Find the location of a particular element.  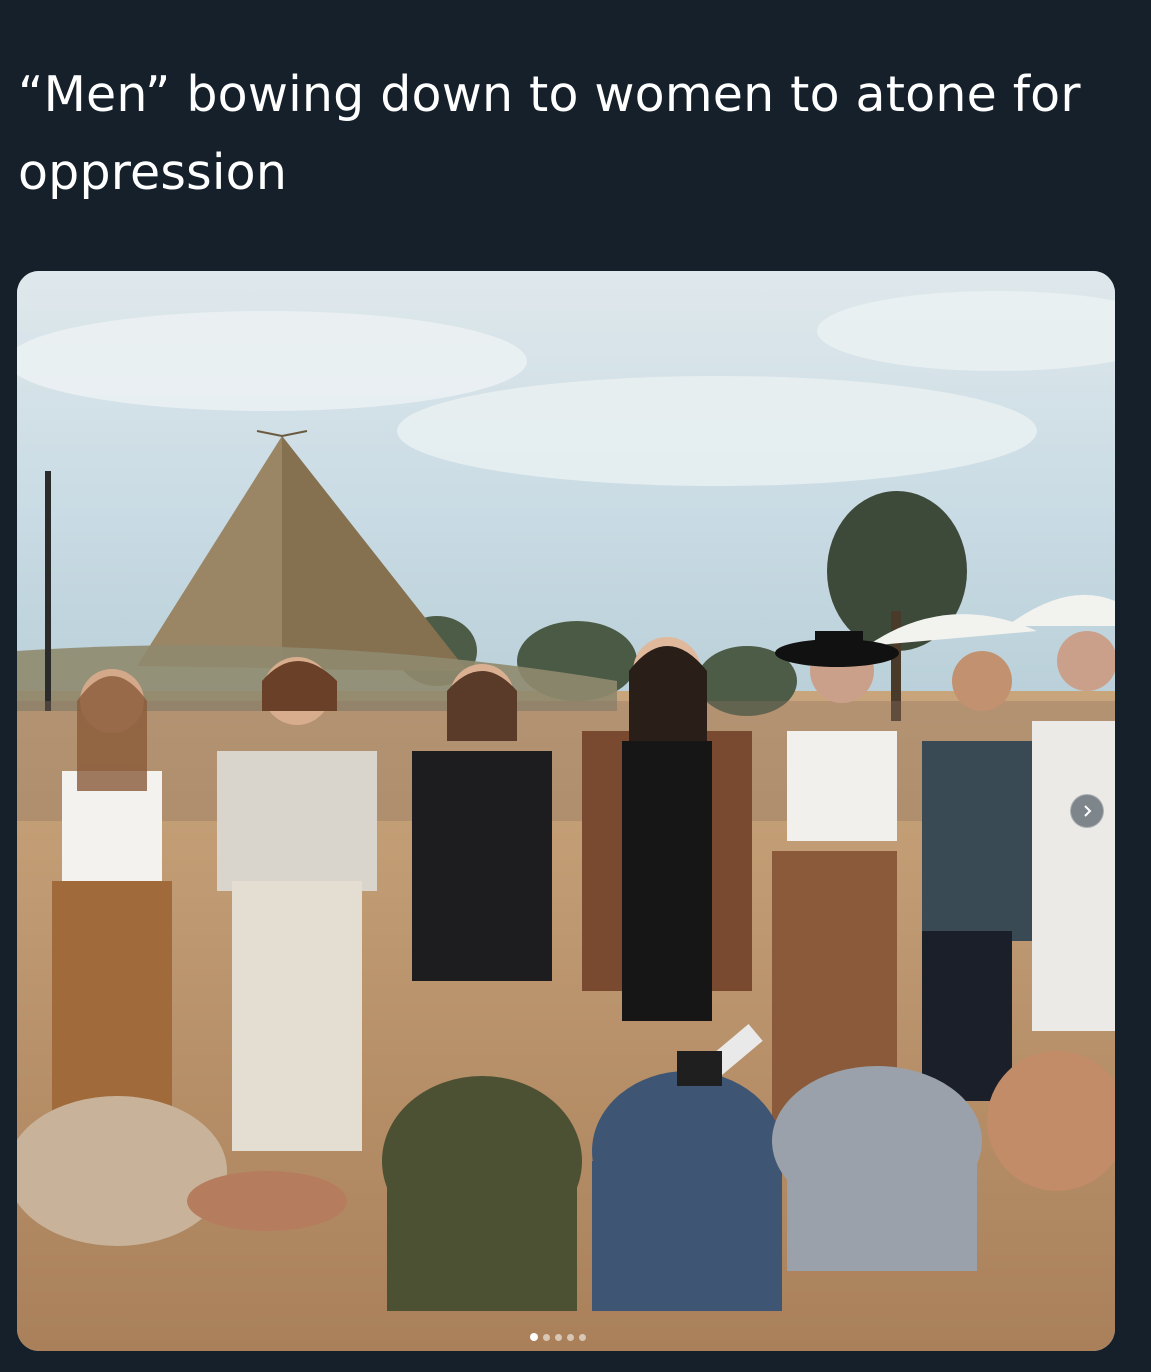

chevron-right-icon is located at coordinates (1088, 811).